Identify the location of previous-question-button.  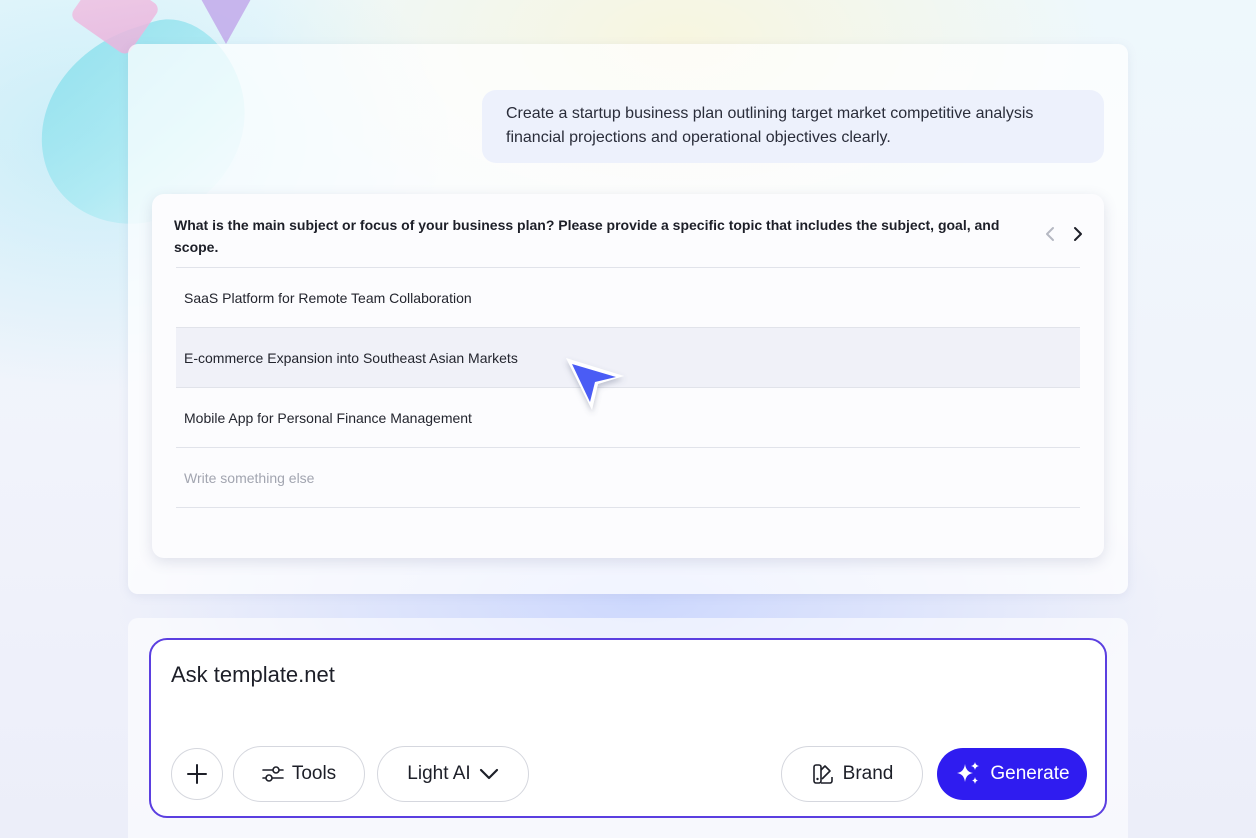
(1050, 234).